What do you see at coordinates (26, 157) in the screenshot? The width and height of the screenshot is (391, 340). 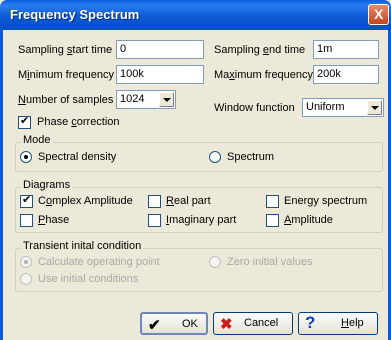 I see `spectral-density-radio` at bounding box center [26, 157].